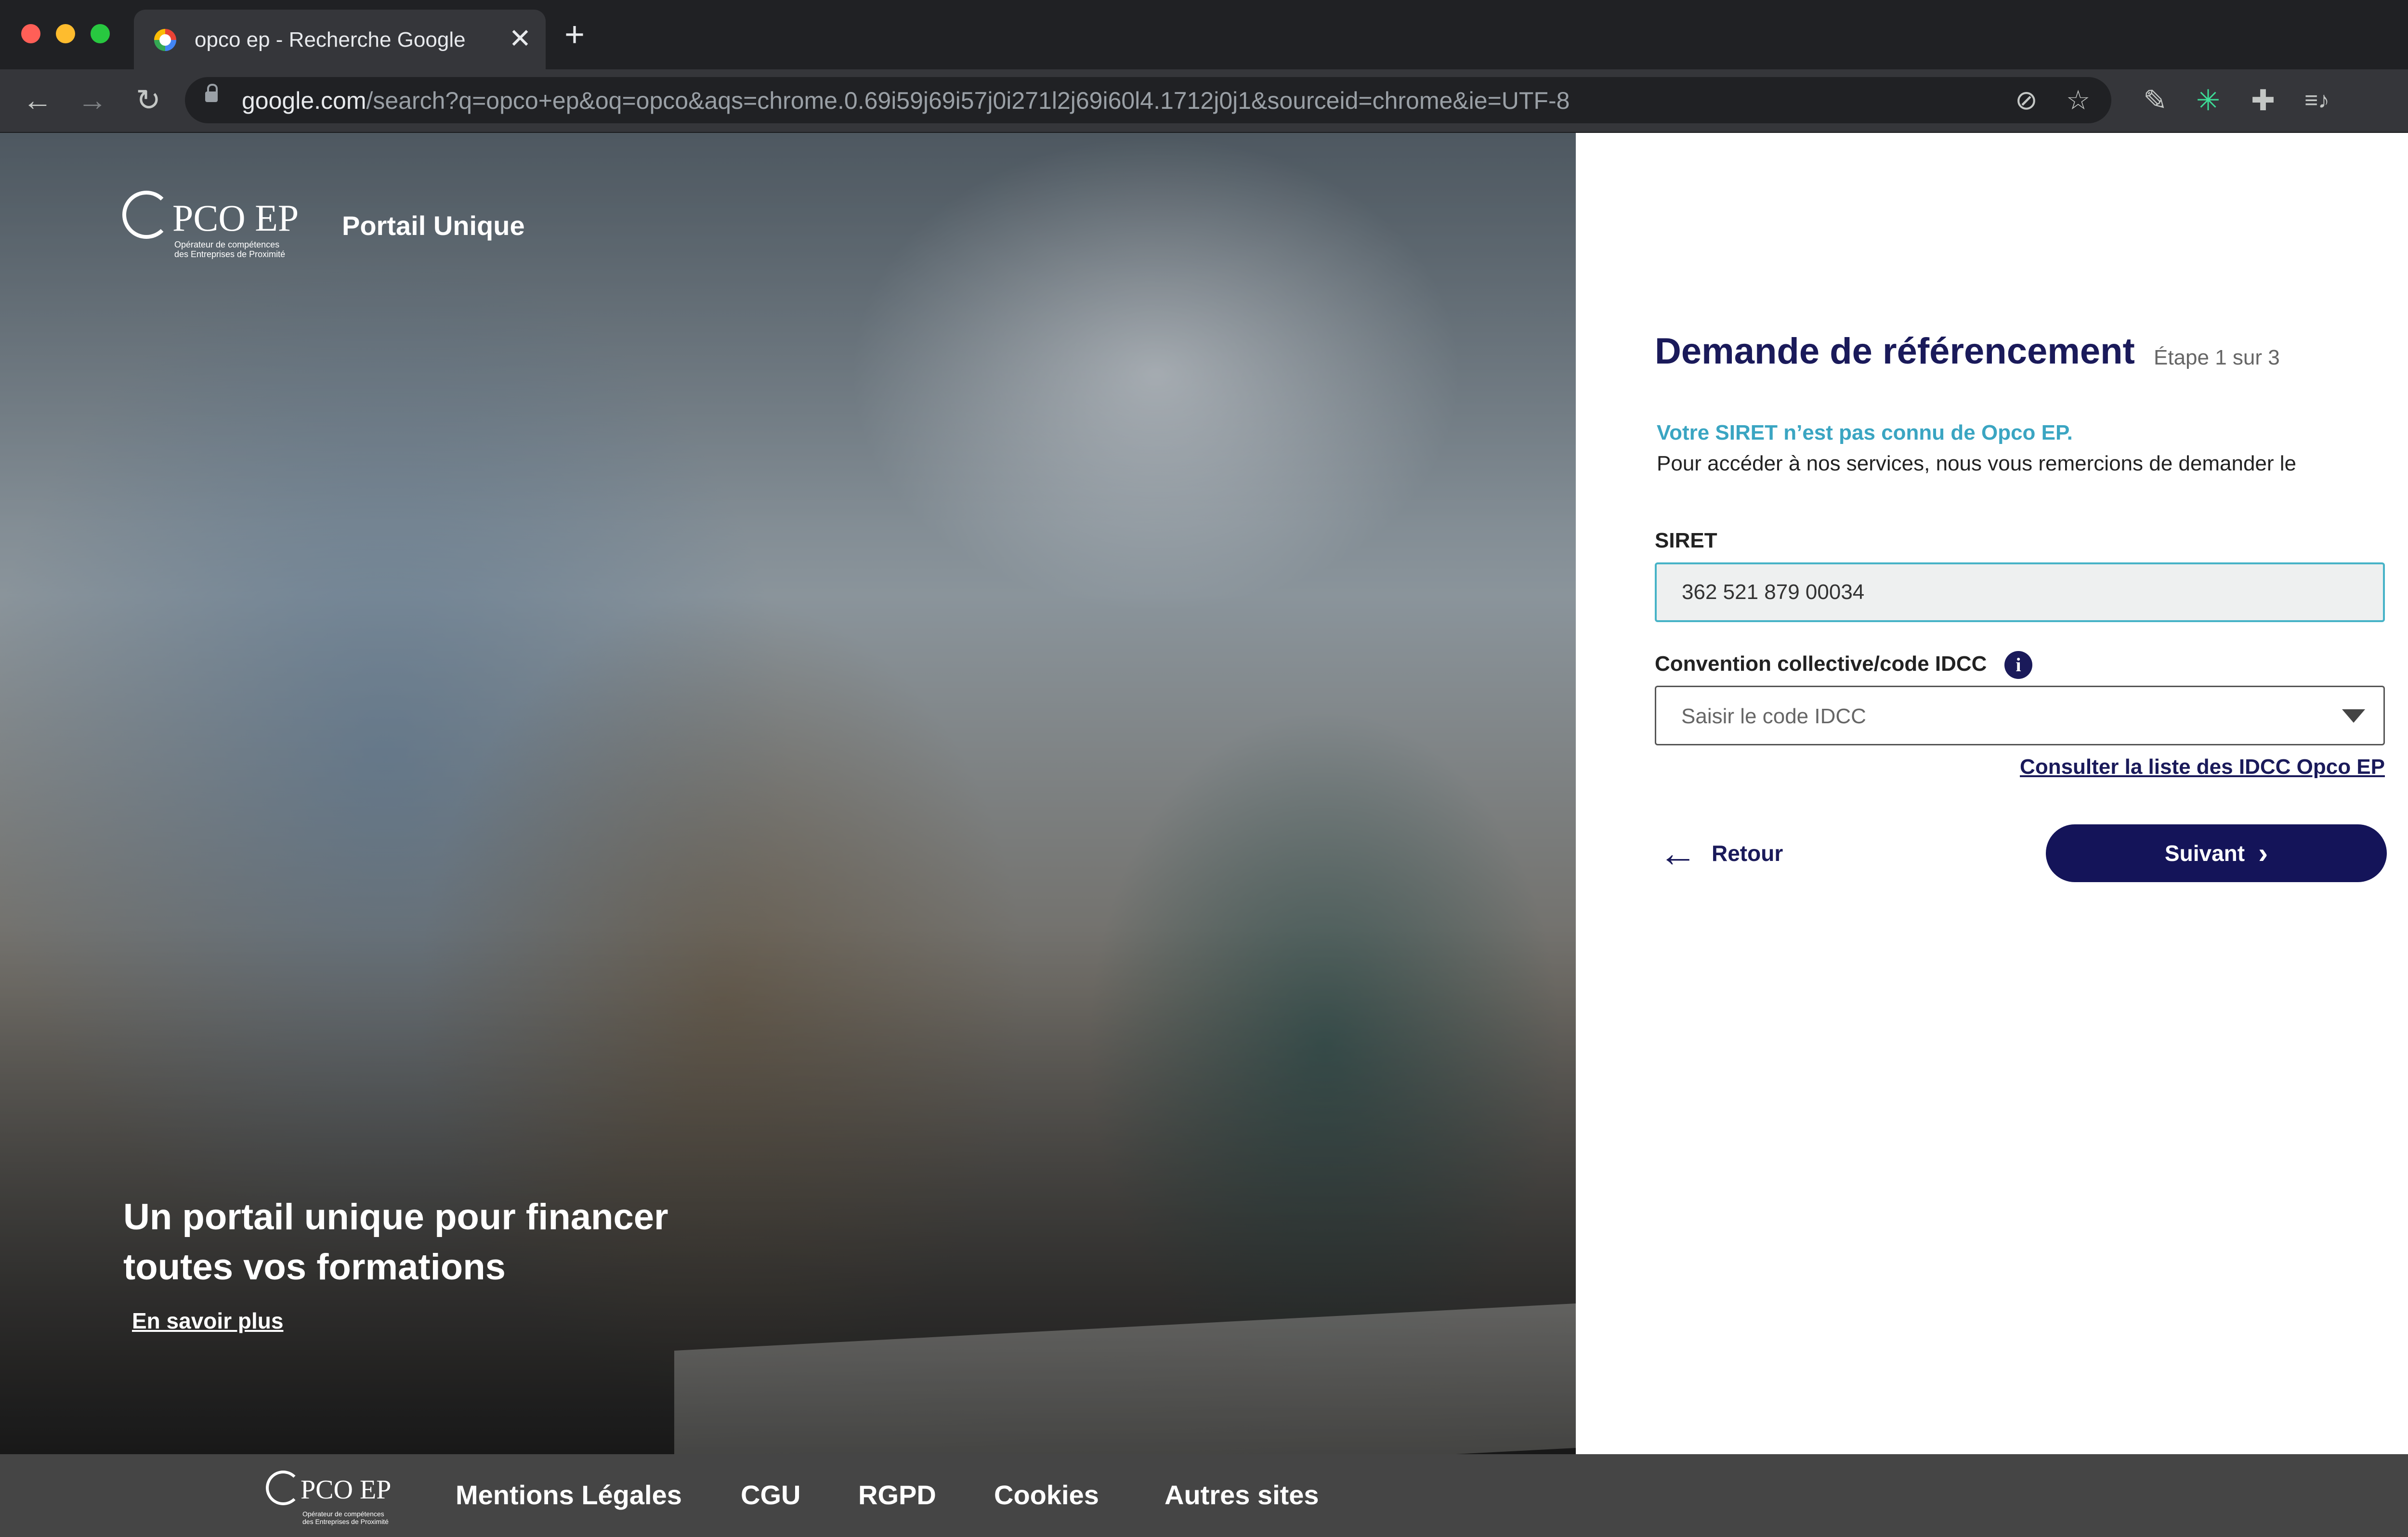 The width and height of the screenshot is (2408, 1537). Describe the element at coordinates (433, 225) in the screenshot. I see `portal-label: Portail Unique` at that location.